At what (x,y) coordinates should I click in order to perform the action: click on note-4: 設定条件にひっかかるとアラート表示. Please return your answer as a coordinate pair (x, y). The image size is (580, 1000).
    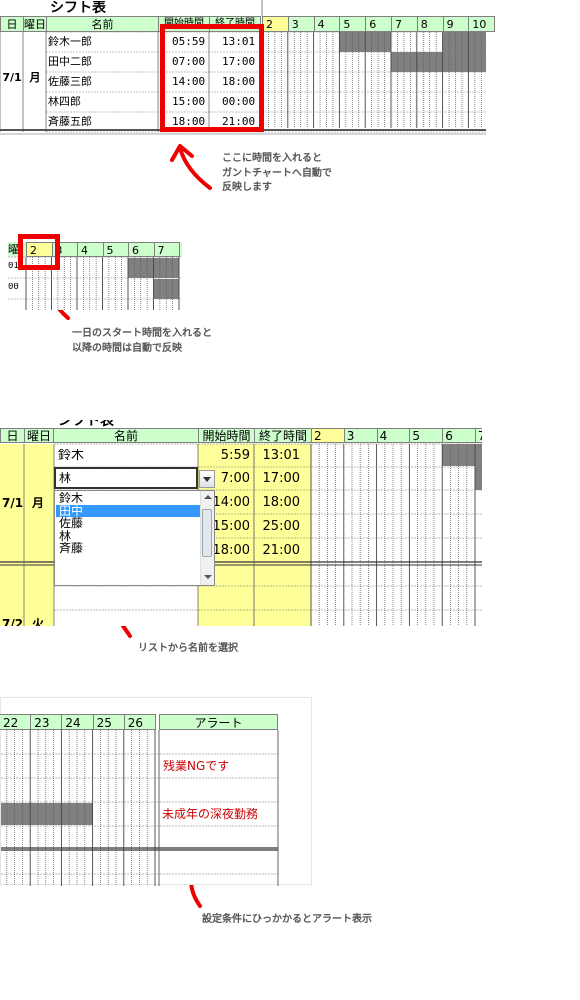
    Looking at the image, I should click on (287, 919).